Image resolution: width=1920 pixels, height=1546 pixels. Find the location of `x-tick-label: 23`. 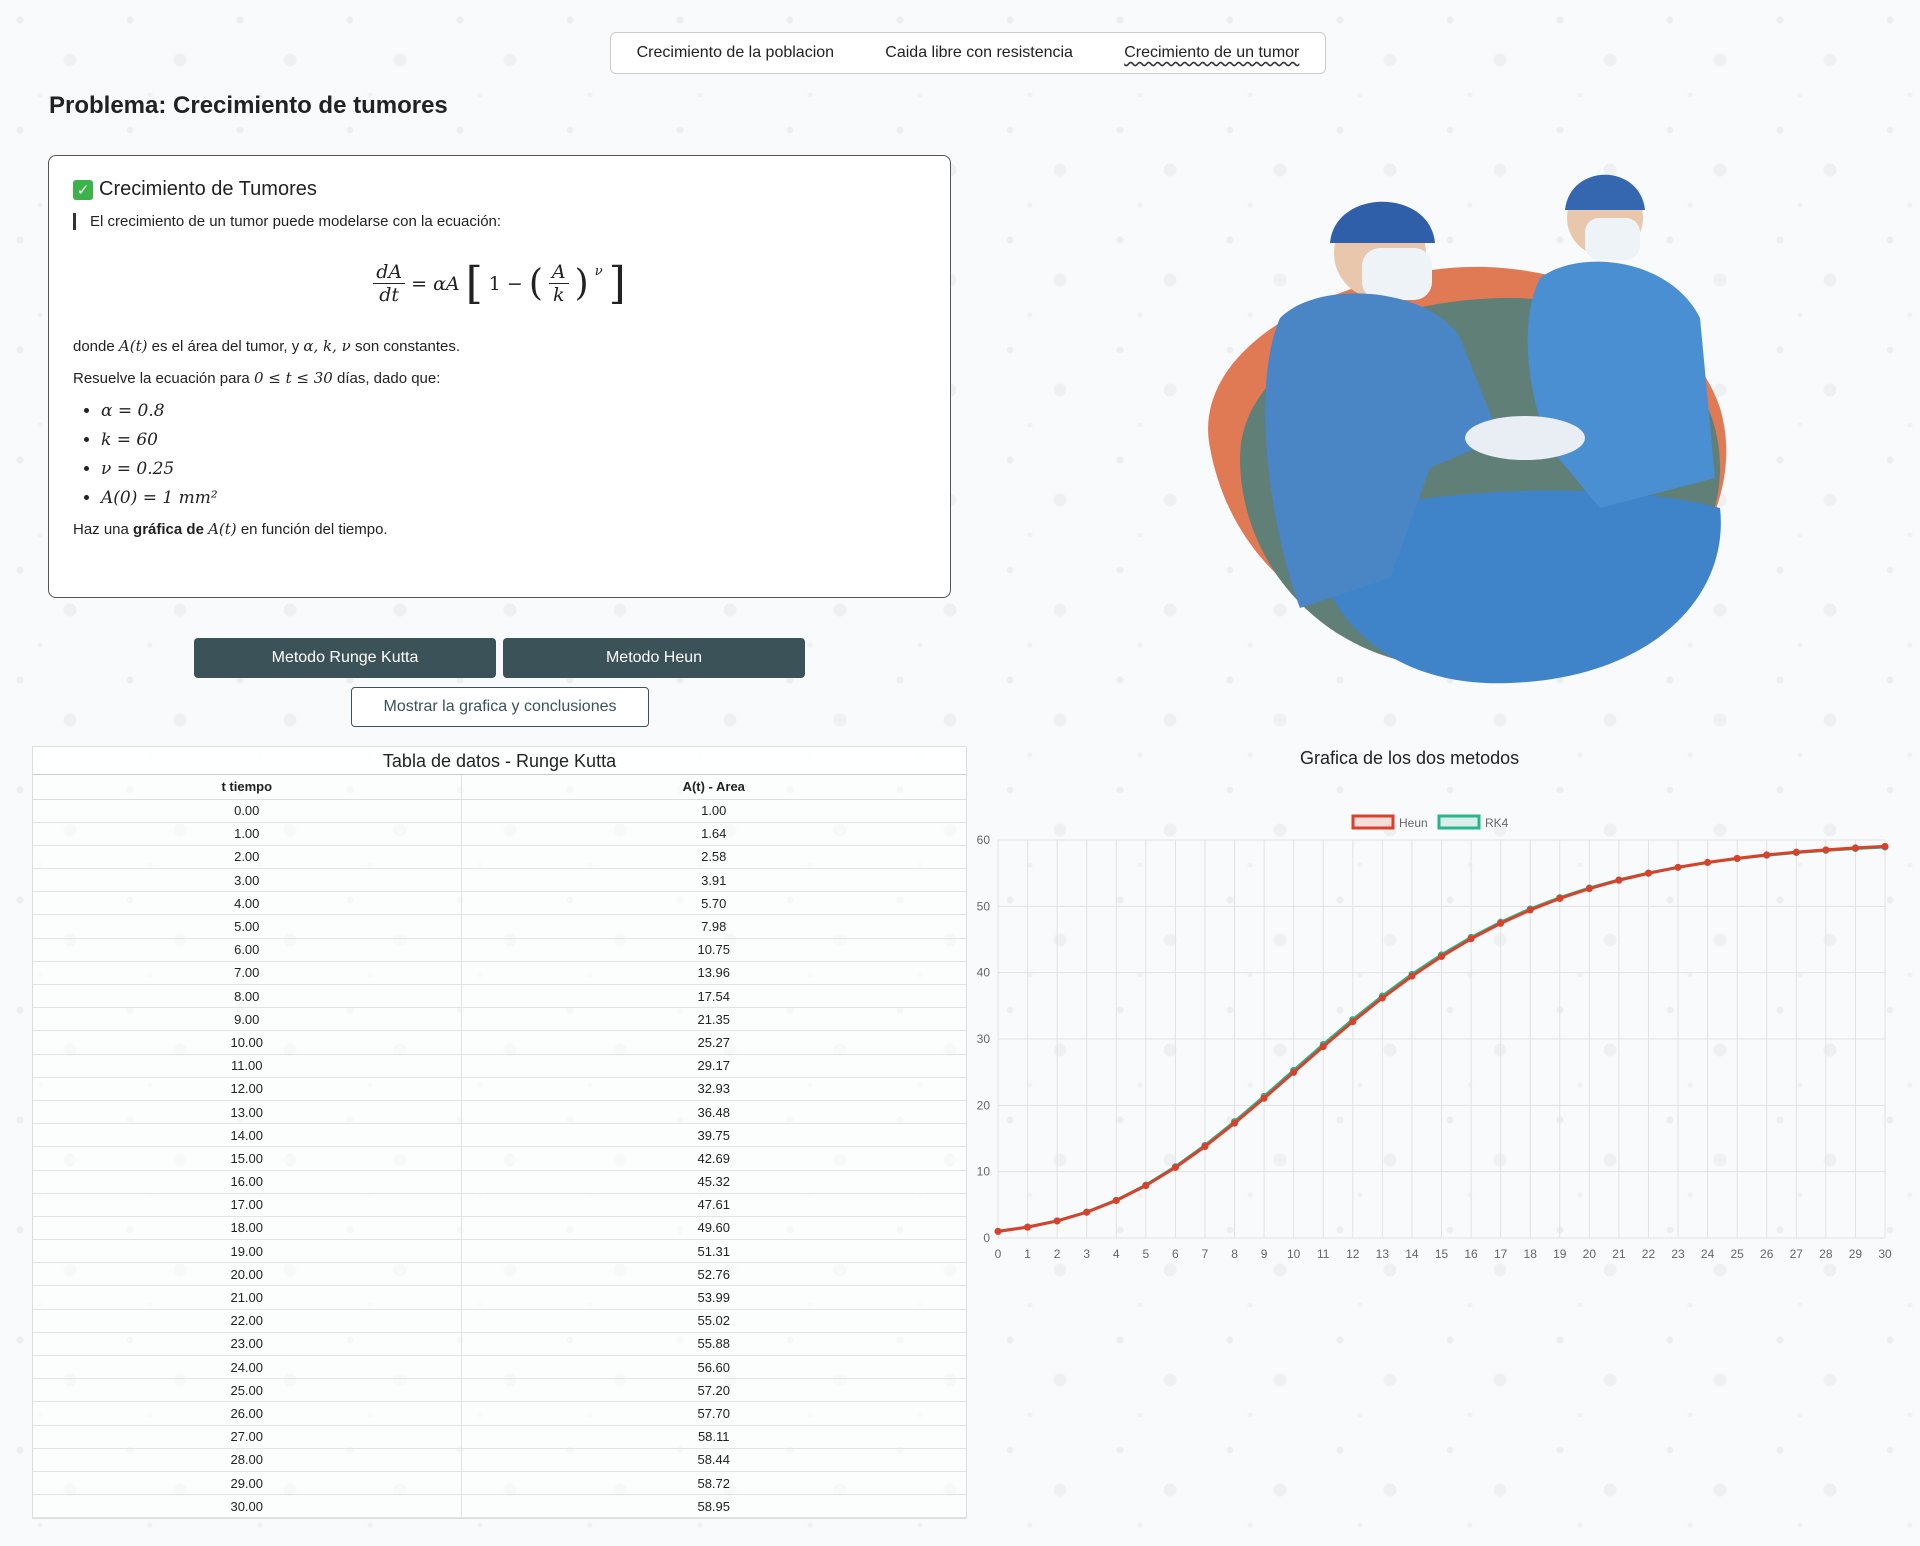

x-tick-label: 23 is located at coordinates (1678, 1254).